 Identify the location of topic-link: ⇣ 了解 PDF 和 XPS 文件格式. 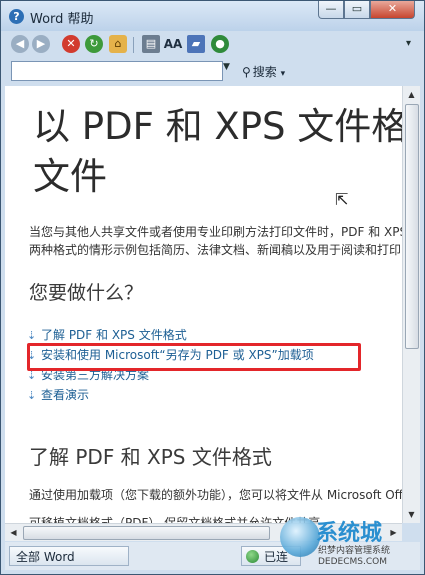
(170, 335).